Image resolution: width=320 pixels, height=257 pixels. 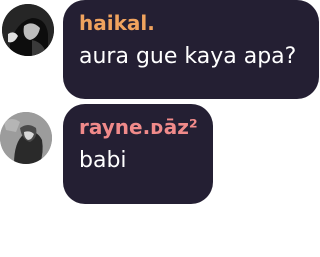 I want to click on message-text: babi, so click(x=103, y=160).